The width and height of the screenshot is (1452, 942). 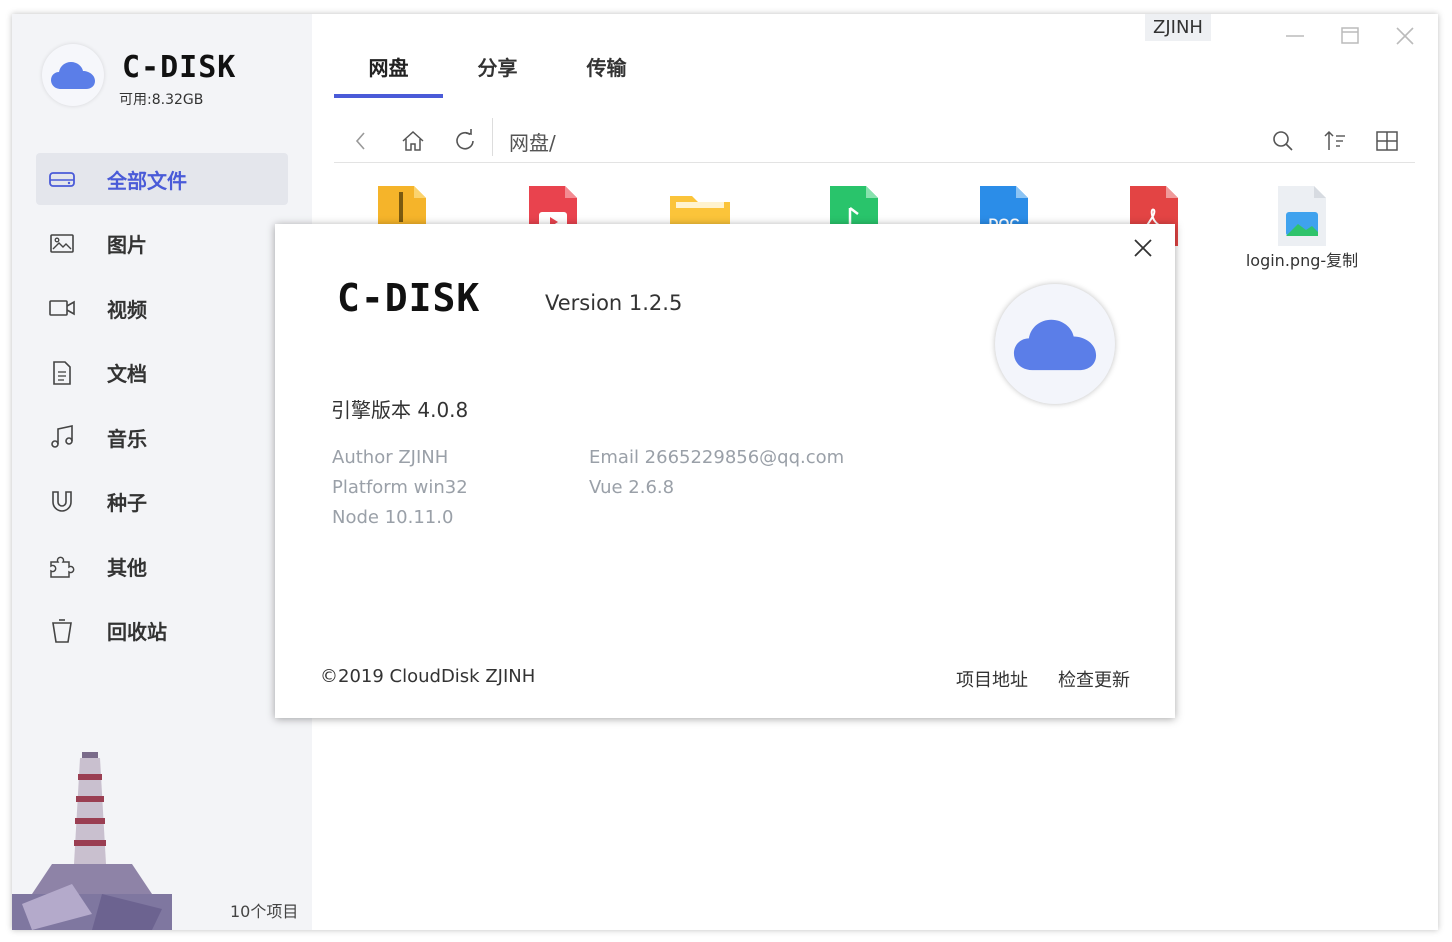 What do you see at coordinates (1295, 36) in the screenshot?
I see `minimize-icon` at bounding box center [1295, 36].